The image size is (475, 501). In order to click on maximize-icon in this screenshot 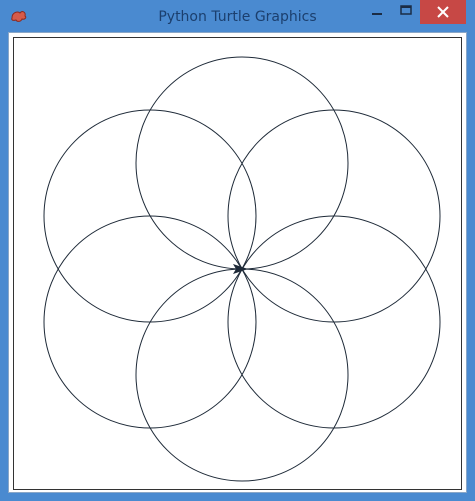, I will do `click(406, 10)`.